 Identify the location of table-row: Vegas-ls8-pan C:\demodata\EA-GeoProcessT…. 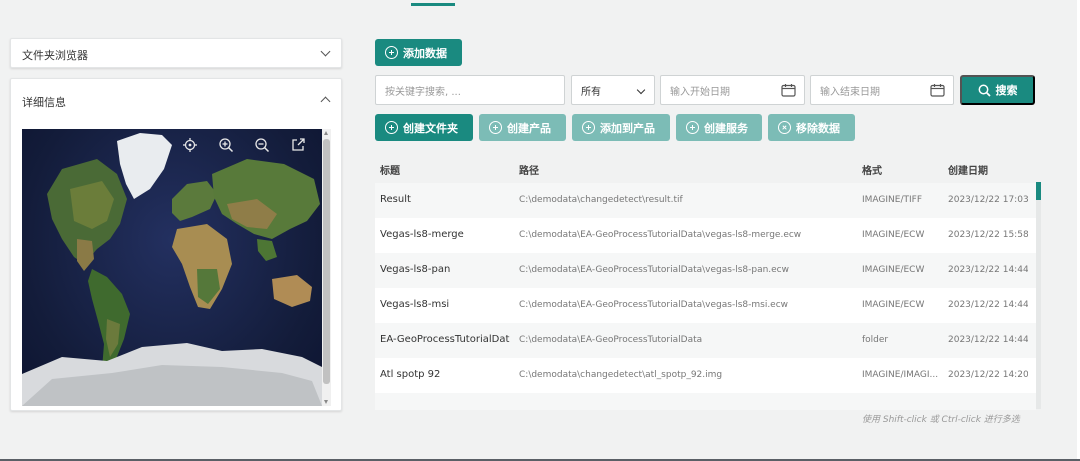
(705, 270).